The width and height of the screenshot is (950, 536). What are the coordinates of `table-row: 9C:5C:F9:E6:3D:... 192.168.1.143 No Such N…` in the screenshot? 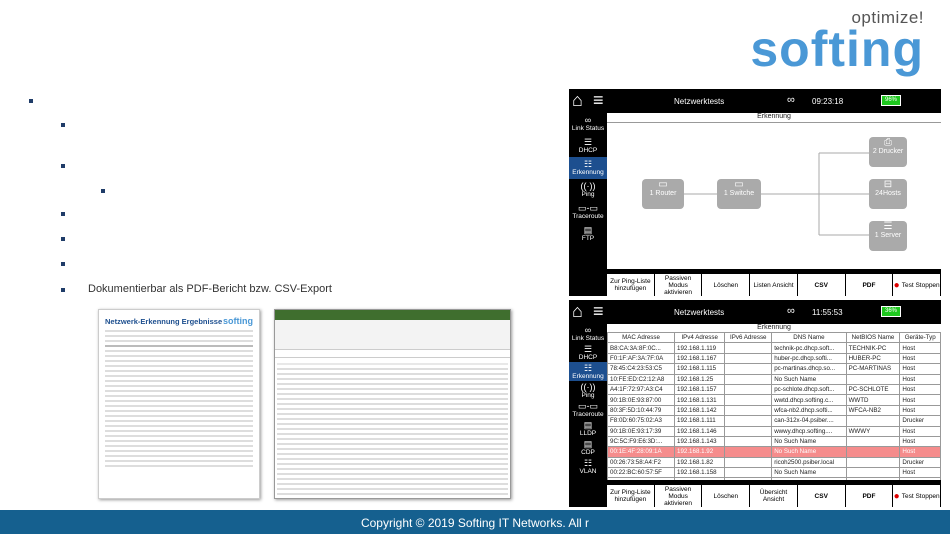 It's located at (774, 441).